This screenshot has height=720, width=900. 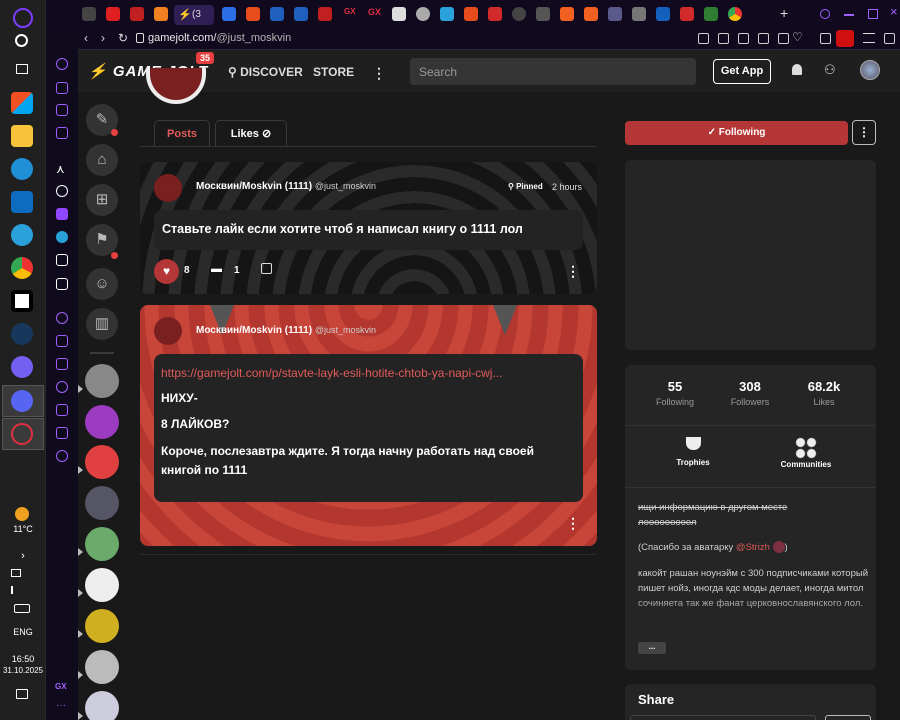 What do you see at coordinates (830, 70) in the screenshot?
I see `friends-icon: ⚇` at bounding box center [830, 70].